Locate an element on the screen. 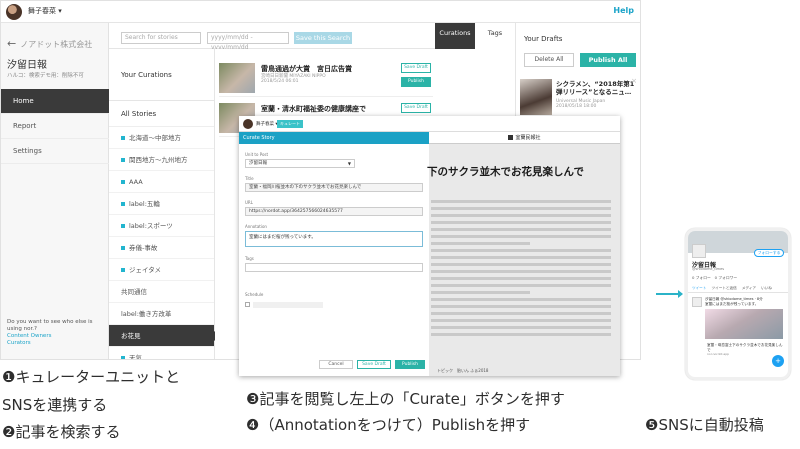  profile-stats: 0 フォロー 0 フォロワー is located at coordinates (715, 277).